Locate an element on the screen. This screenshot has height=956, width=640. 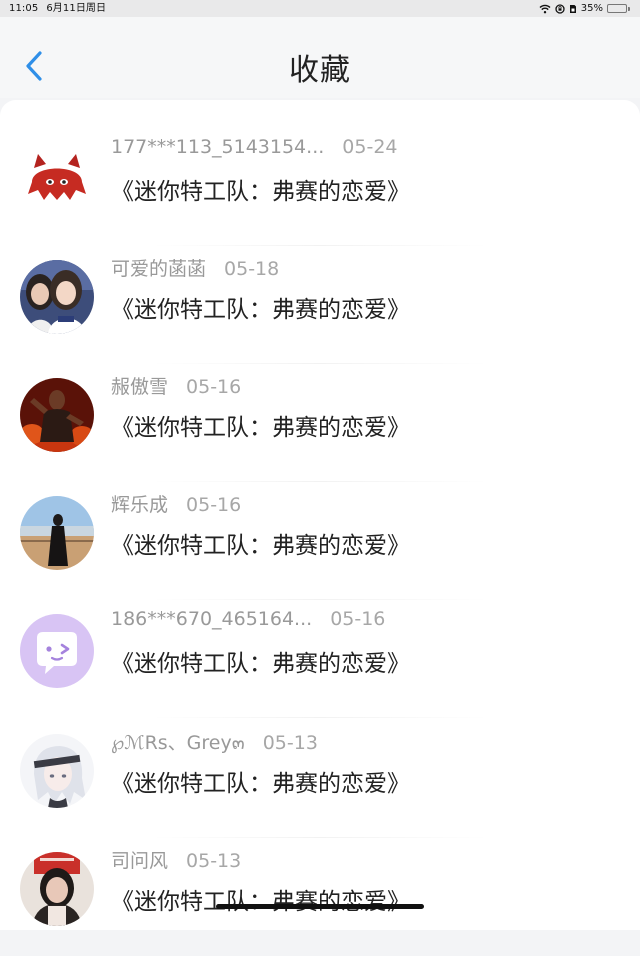
favorite-meta: 186***670_465164... 05-16 is located at coordinates (248, 619).